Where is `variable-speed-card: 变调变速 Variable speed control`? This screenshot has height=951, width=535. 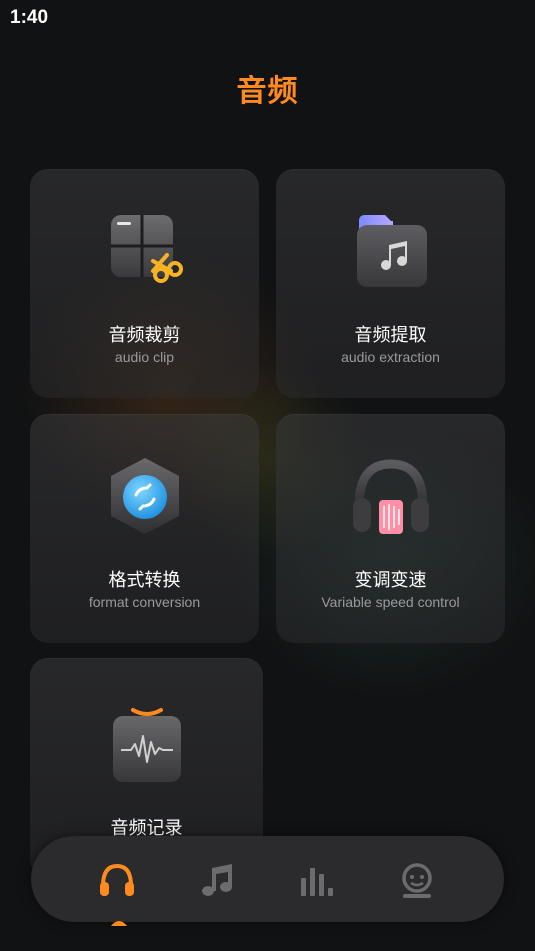
variable-speed-card: 变调变速 Variable speed control is located at coordinates (390, 528).